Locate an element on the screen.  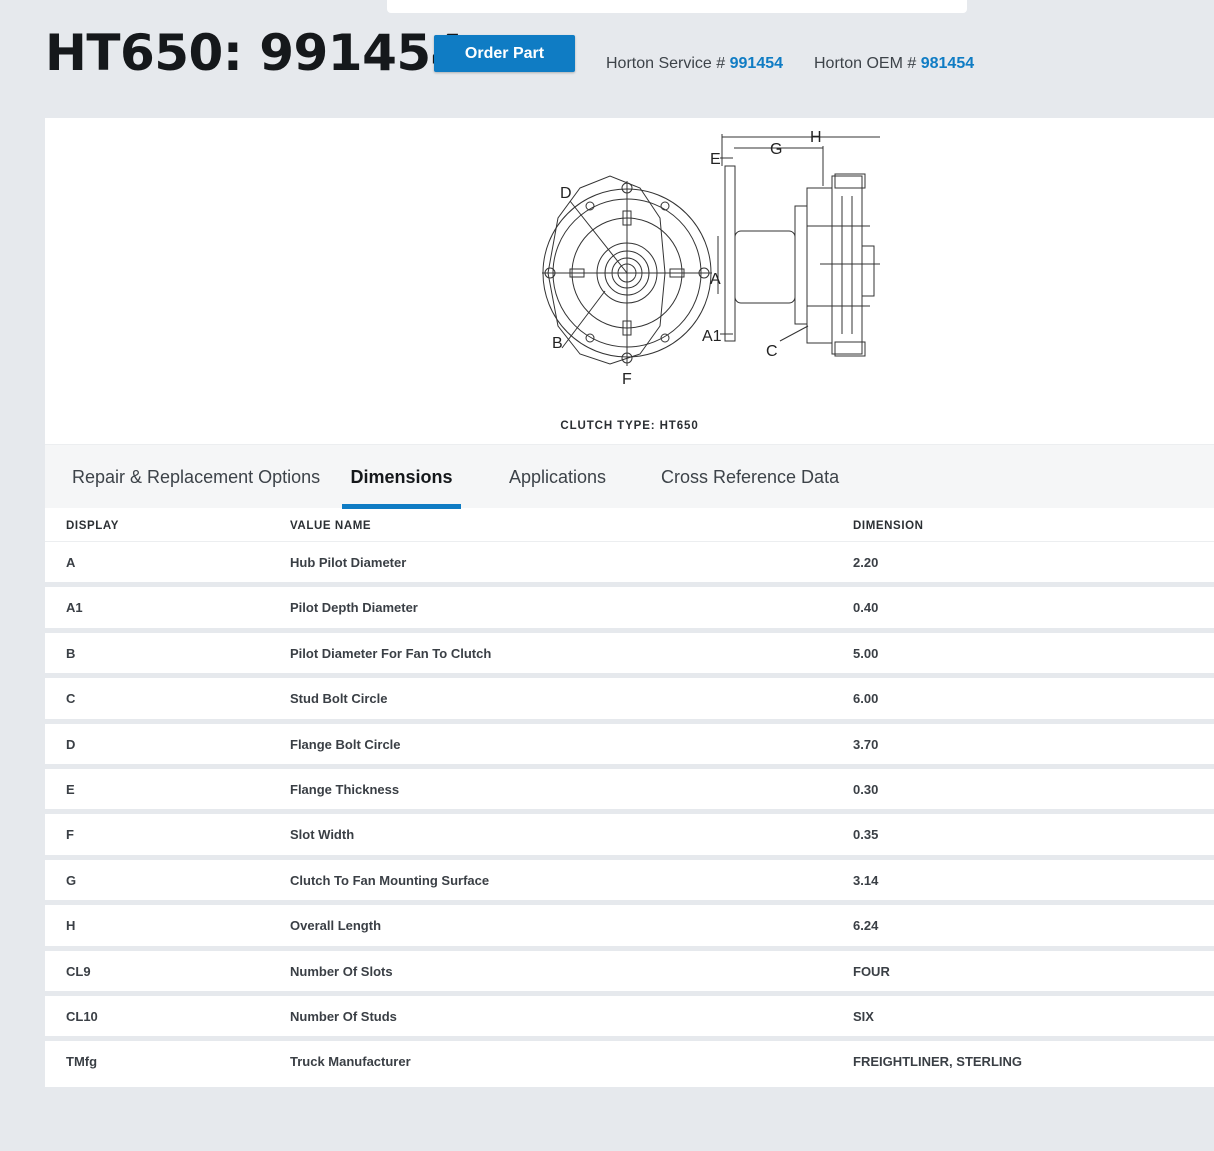
table-row: CL10 Number Of Studs SIX is located at coordinates (629, 1018).